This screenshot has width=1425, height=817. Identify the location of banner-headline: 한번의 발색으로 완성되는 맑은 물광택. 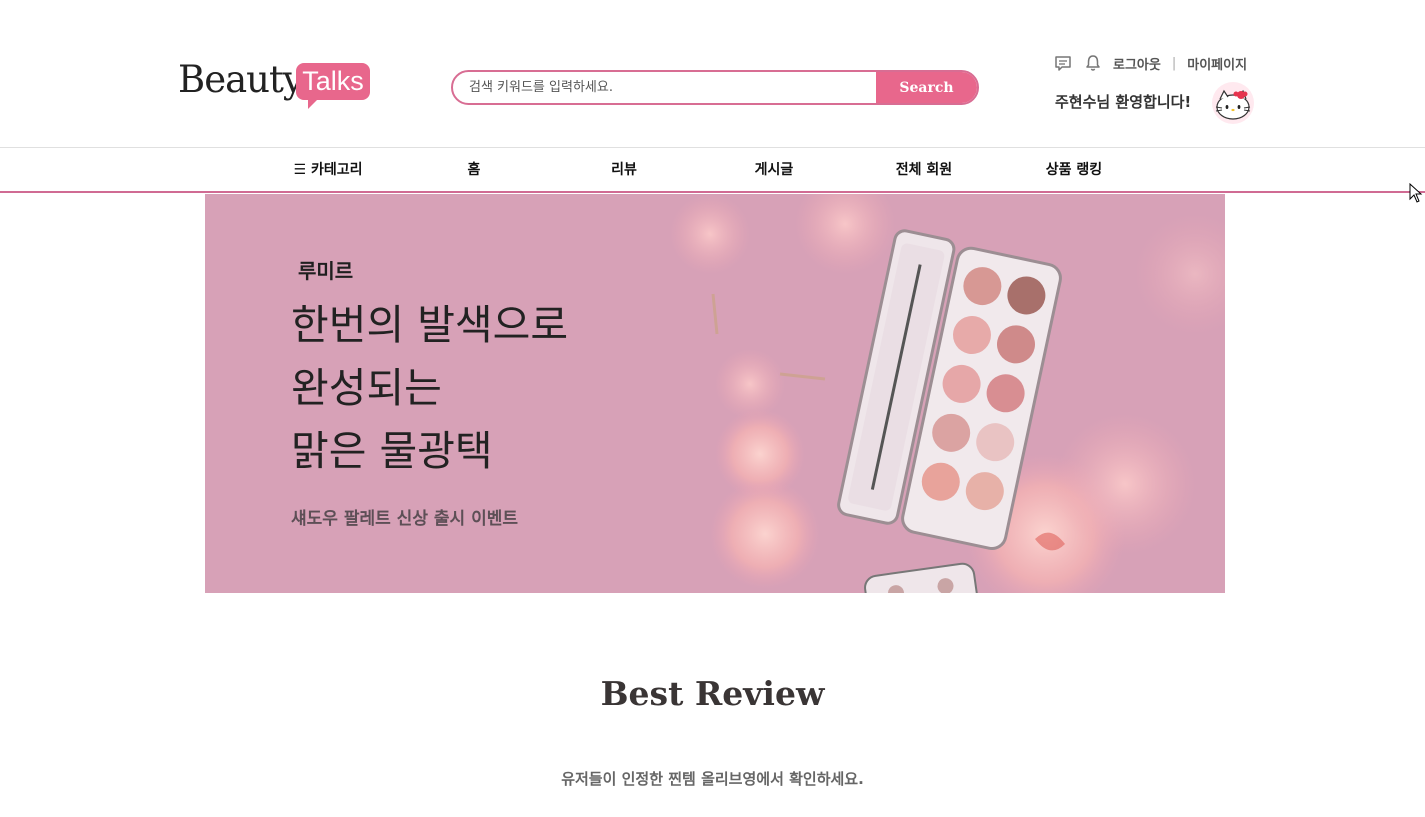
(429, 388).